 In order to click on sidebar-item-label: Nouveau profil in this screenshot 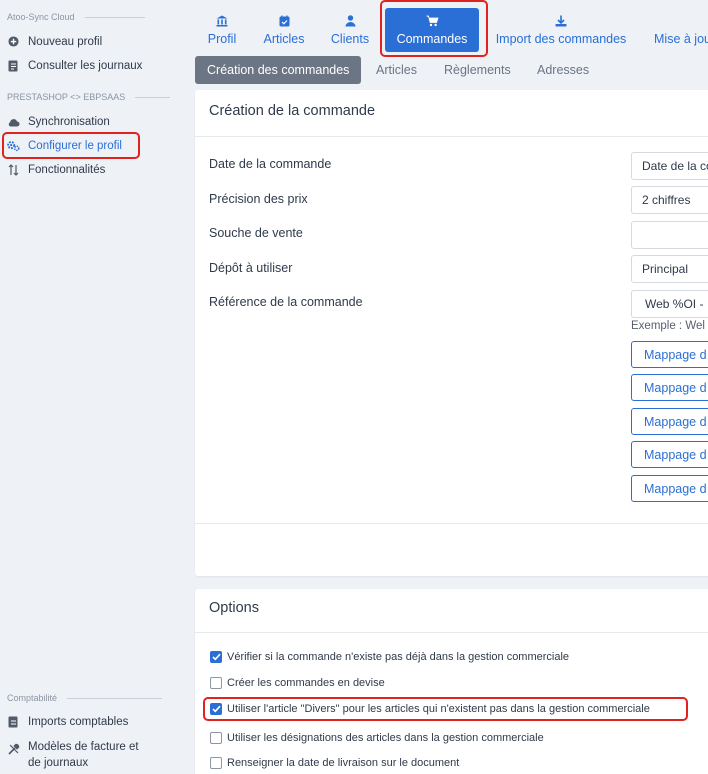, I will do `click(65, 41)`.